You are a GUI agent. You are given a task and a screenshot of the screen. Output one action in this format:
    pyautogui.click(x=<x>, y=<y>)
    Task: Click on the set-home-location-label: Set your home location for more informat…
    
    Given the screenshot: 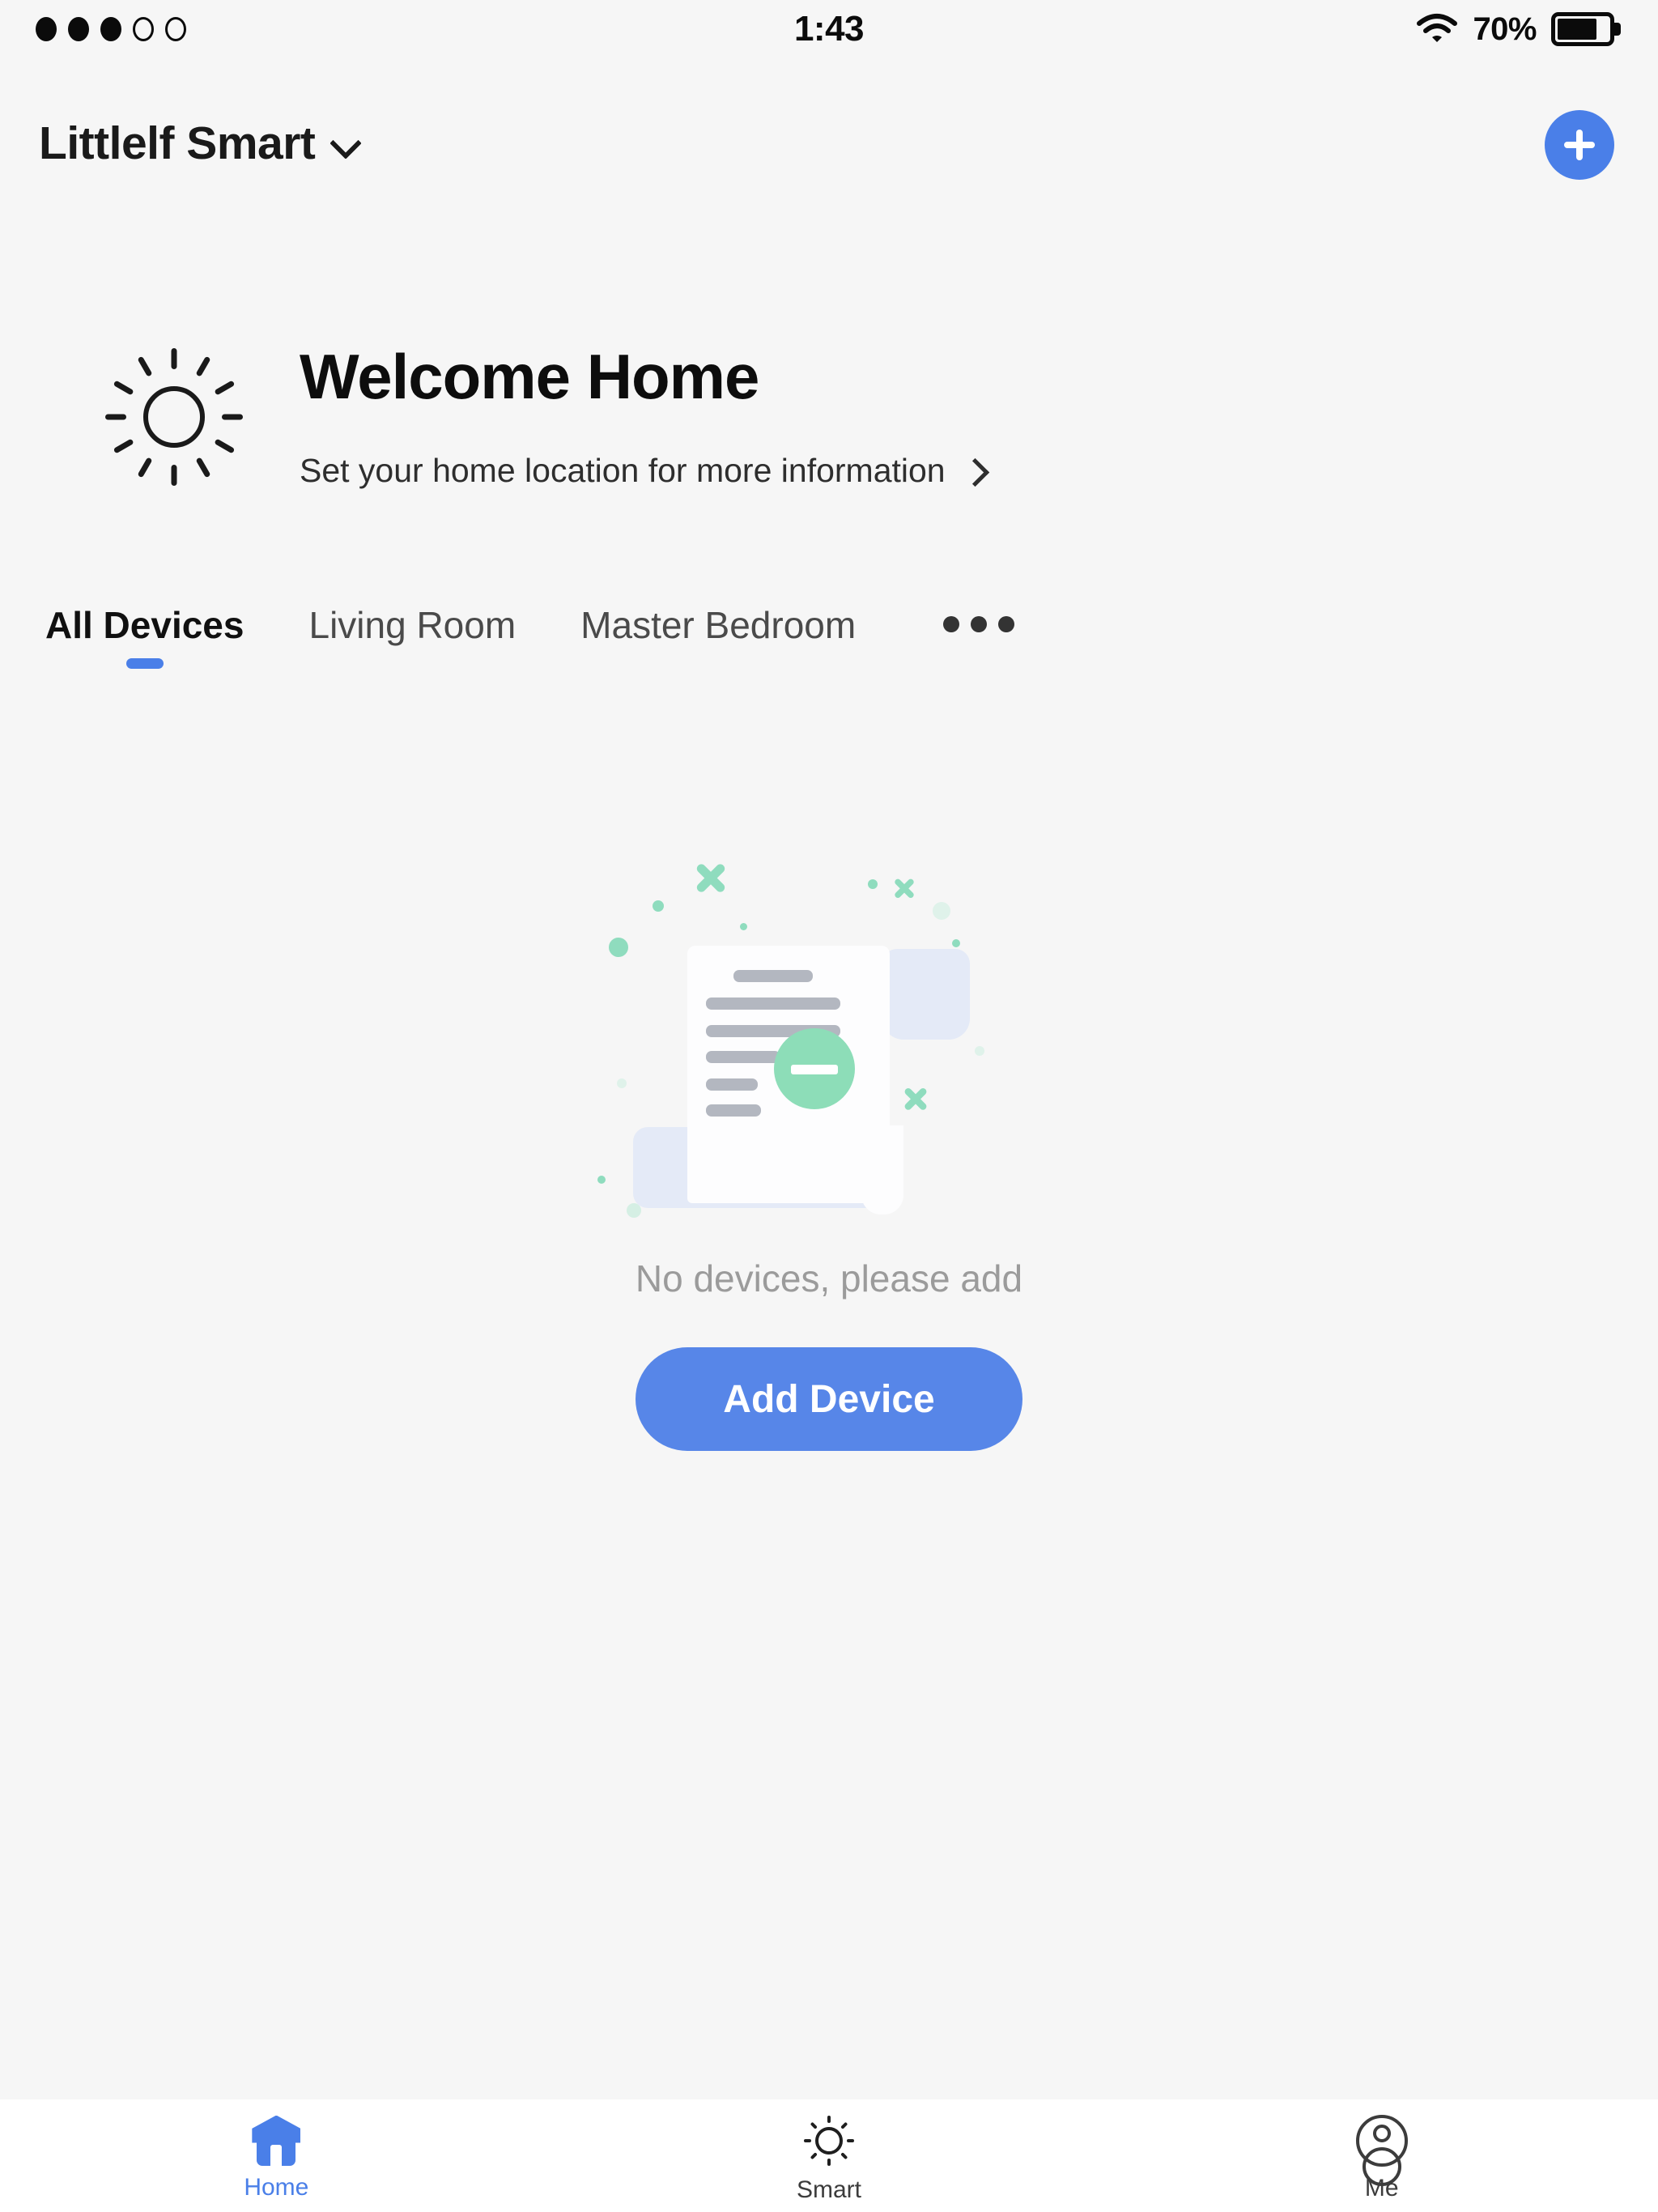 What is the action you would take?
    pyautogui.click(x=623, y=471)
    